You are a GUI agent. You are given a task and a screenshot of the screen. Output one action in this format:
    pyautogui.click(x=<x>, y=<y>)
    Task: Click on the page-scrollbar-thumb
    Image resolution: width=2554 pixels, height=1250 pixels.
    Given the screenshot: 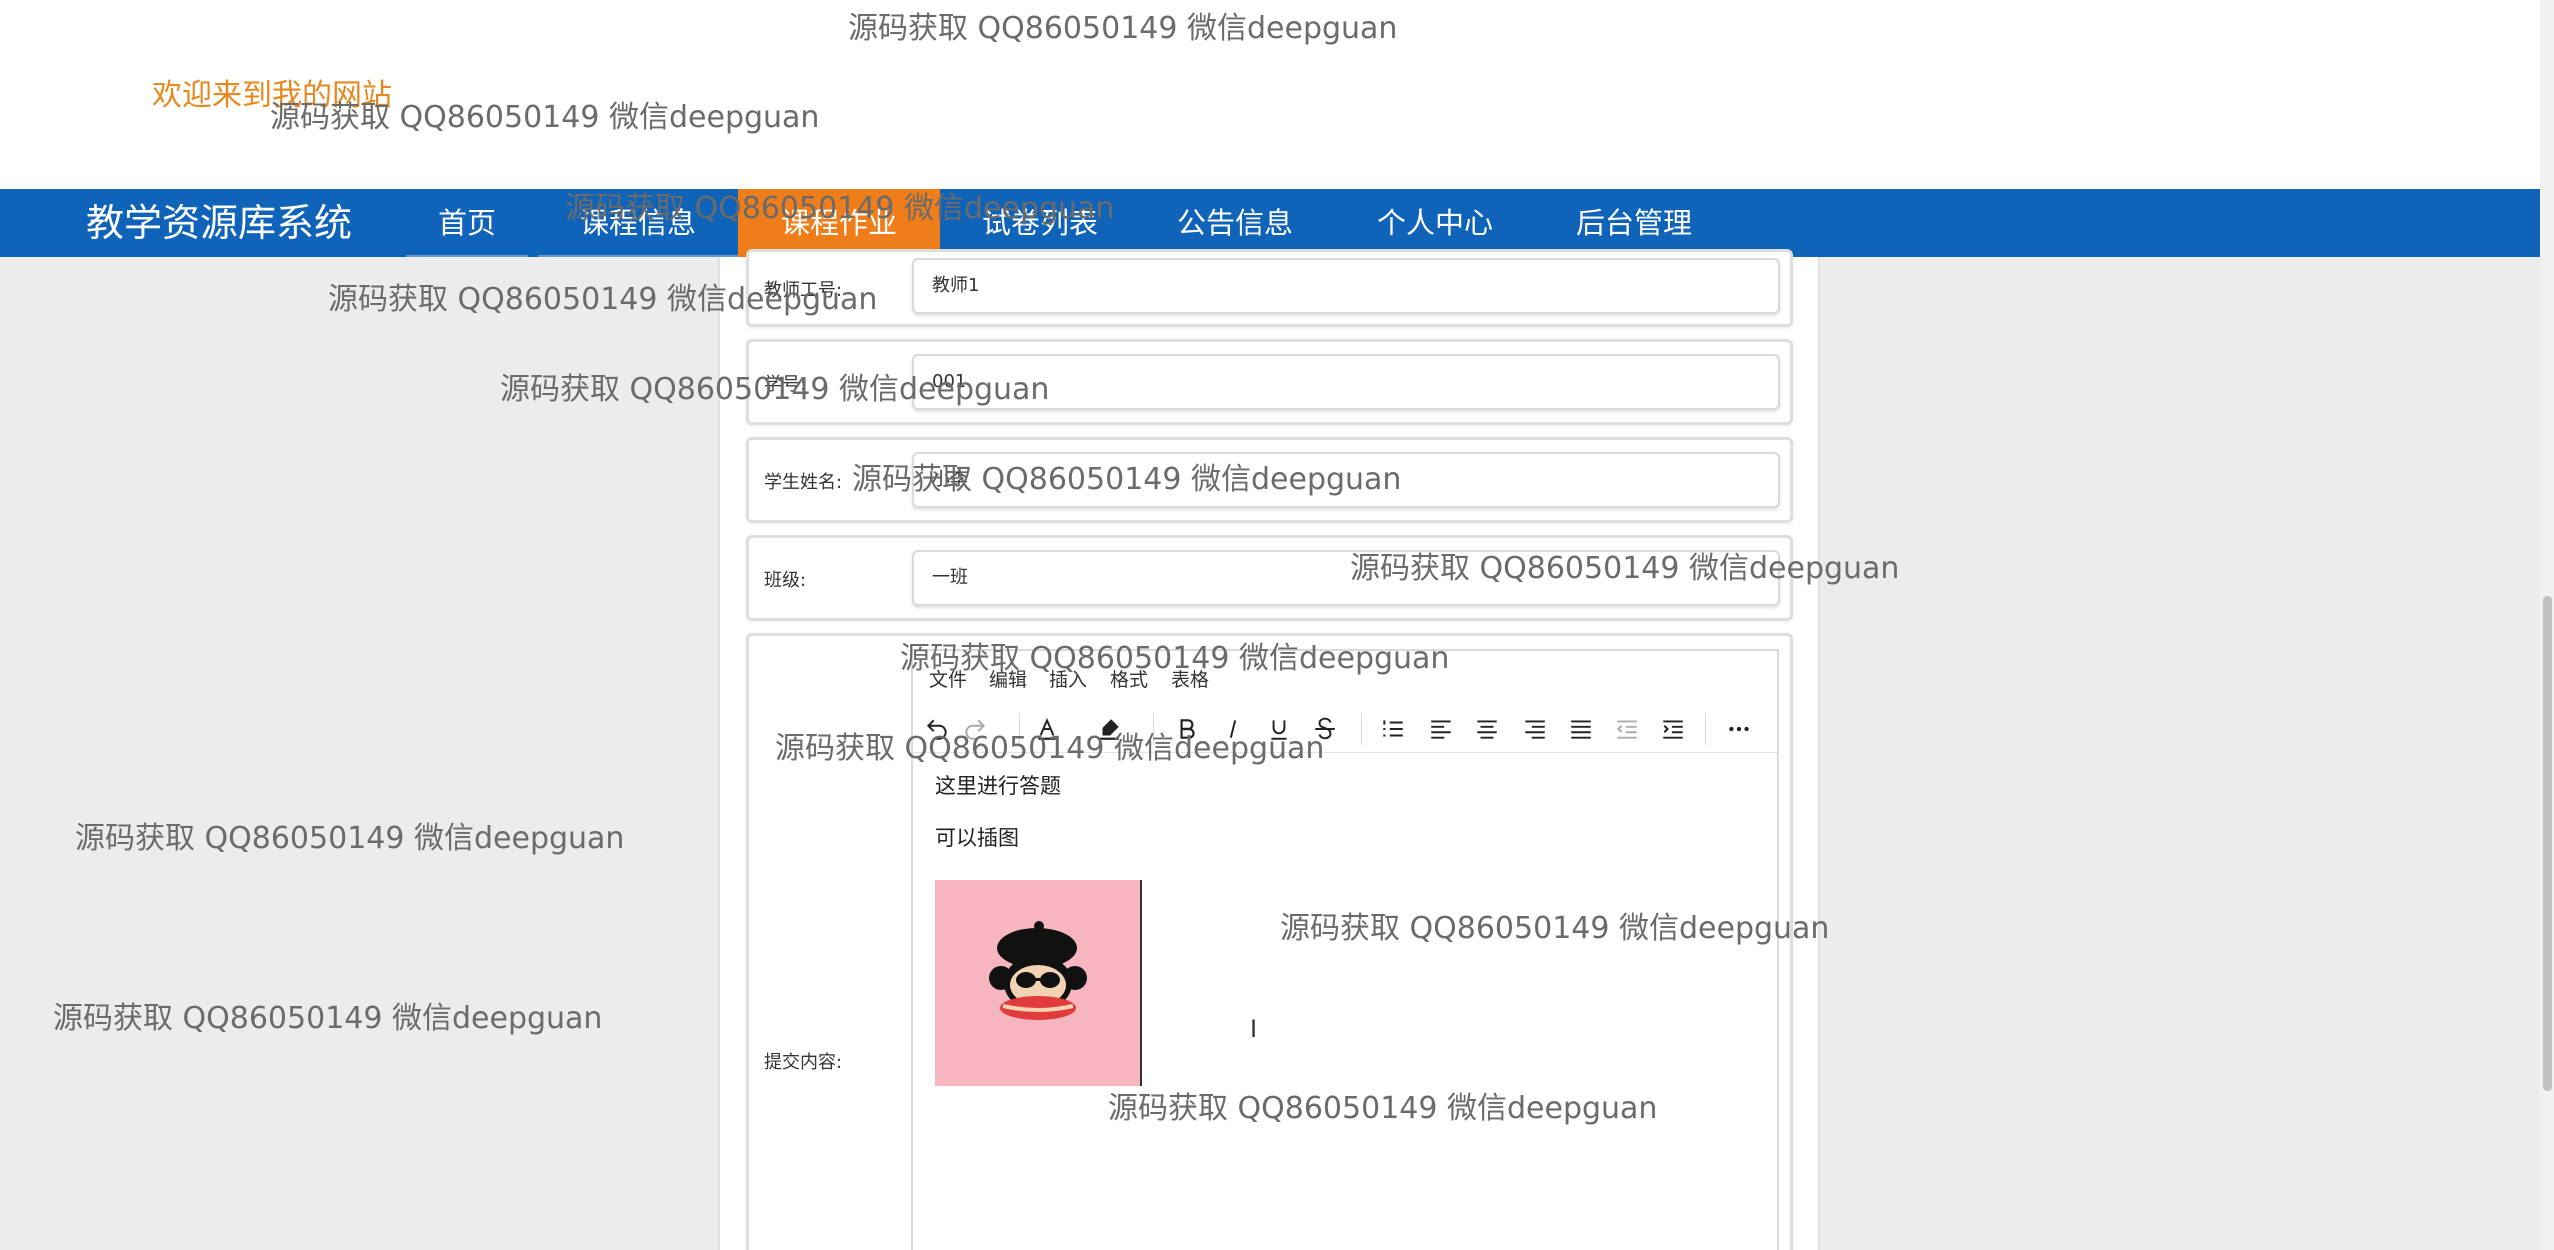 What is the action you would take?
    pyautogui.click(x=2547, y=843)
    